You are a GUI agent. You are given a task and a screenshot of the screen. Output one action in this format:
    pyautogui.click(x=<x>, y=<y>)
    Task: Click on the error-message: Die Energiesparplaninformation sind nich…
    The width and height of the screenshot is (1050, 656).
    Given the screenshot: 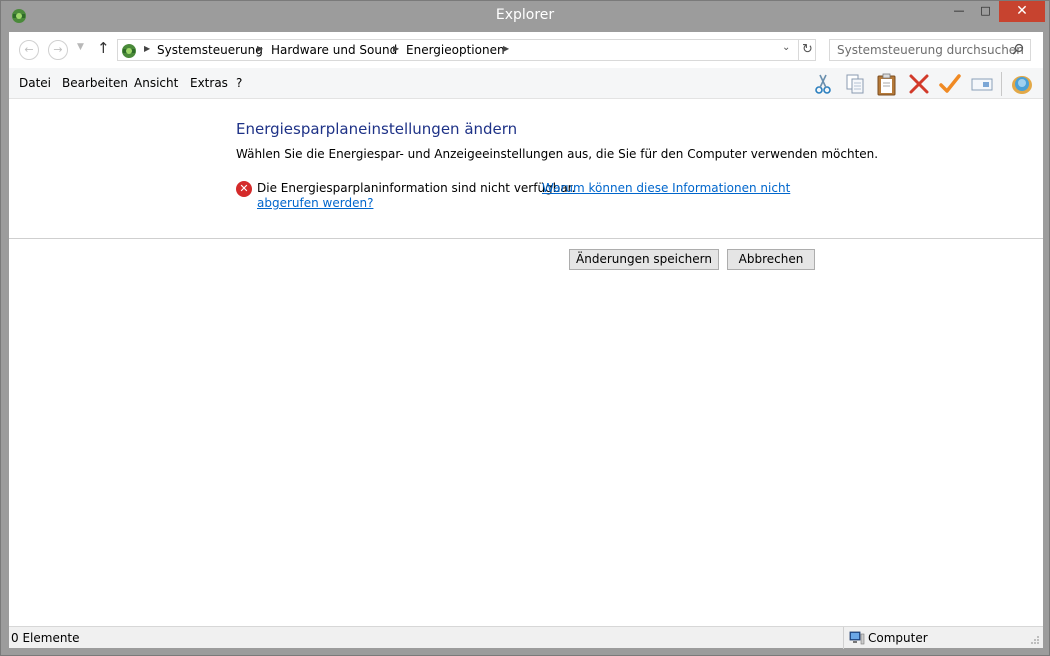 What is the action you would take?
    pyautogui.click(x=416, y=188)
    